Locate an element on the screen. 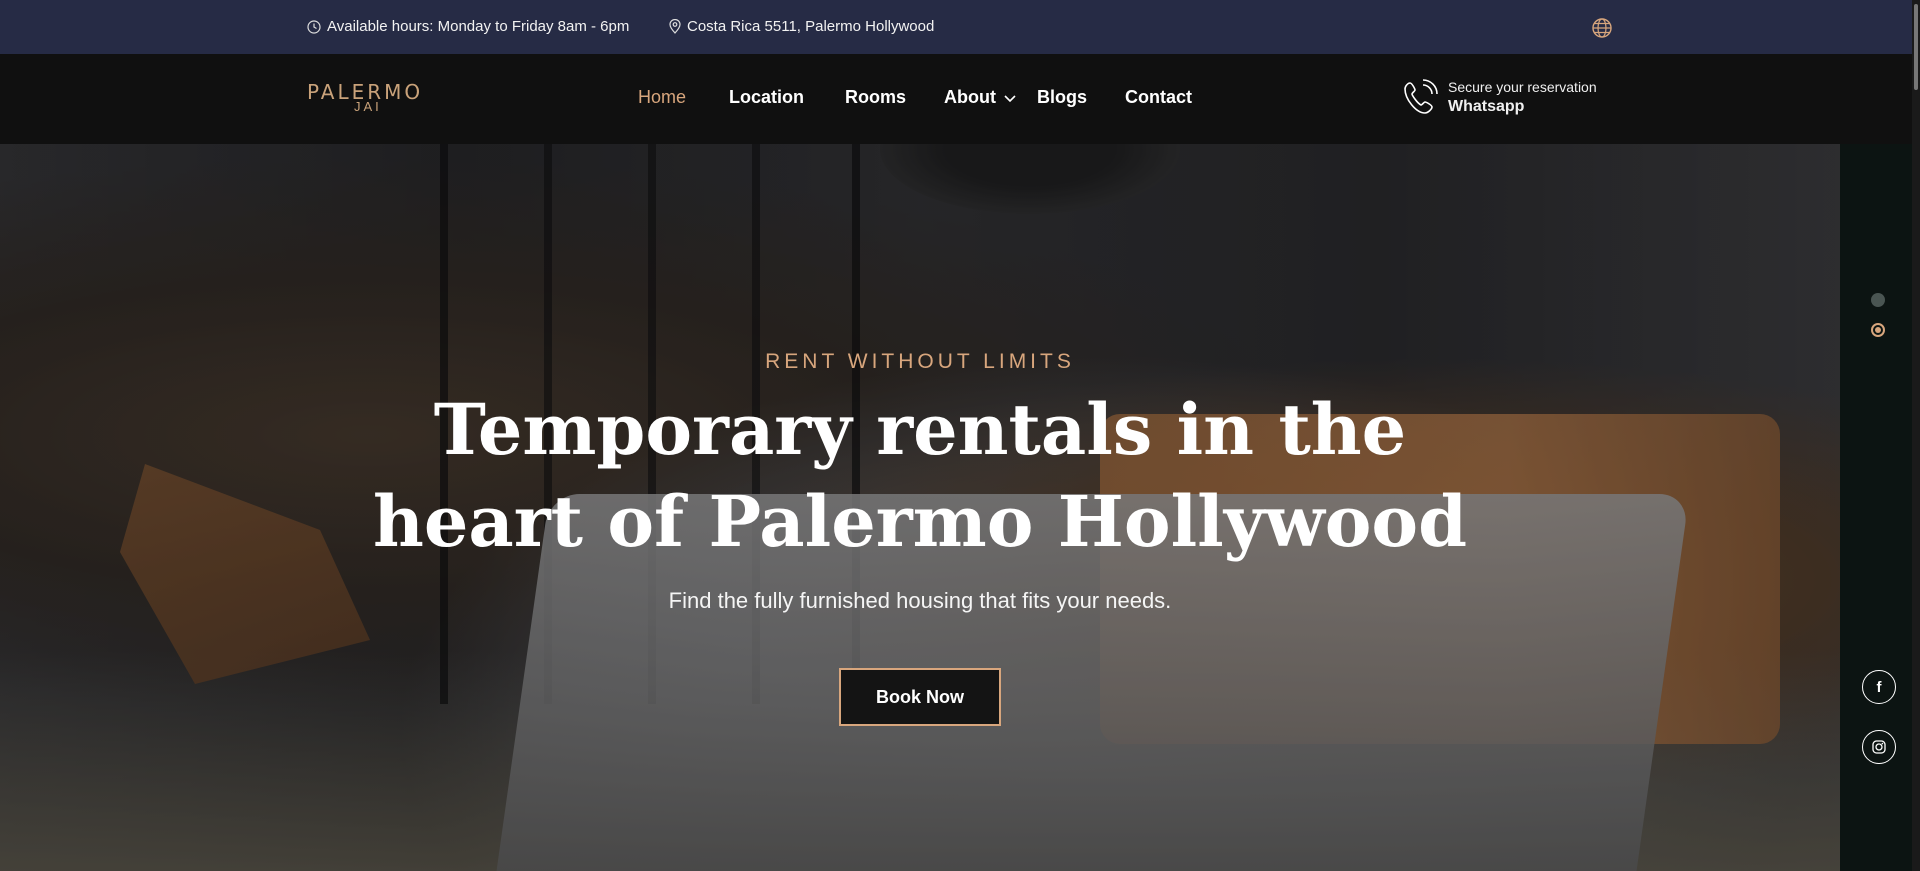 This screenshot has width=1920, height=871. instagram-icon is located at coordinates (1879, 747).